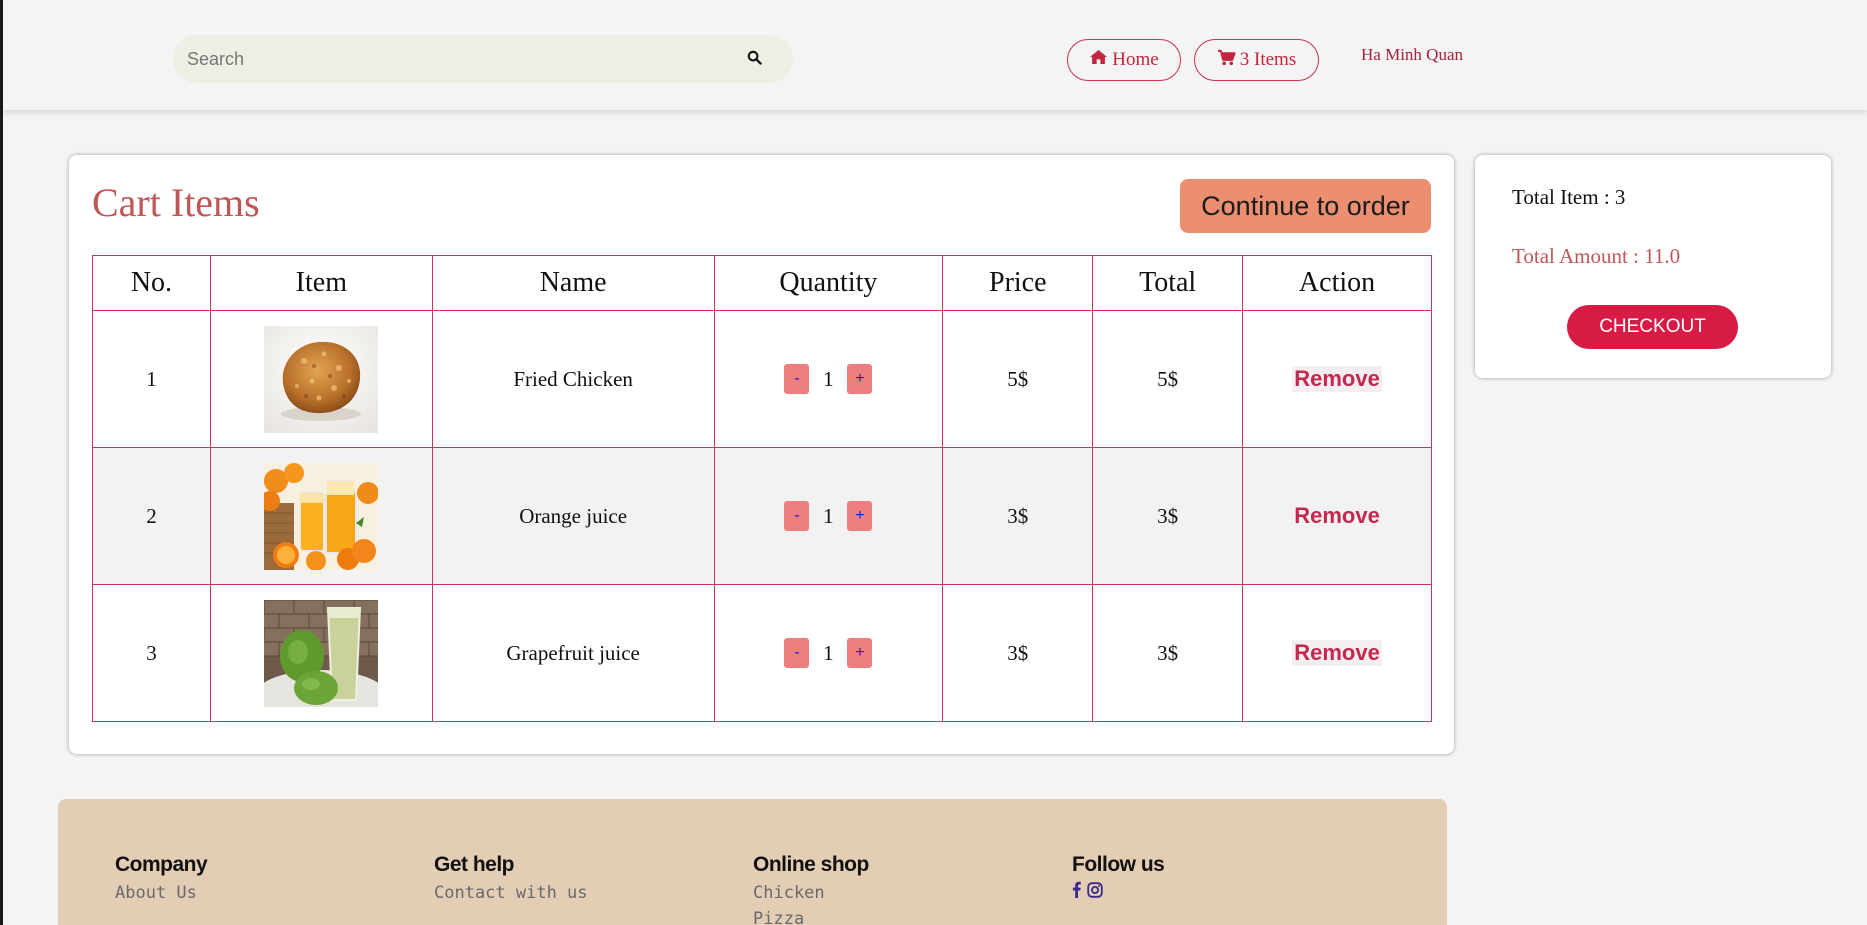 This screenshot has height=925, width=1867. Describe the element at coordinates (474, 864) in the screenshot. I see `footer-heading: Get help` at that location.